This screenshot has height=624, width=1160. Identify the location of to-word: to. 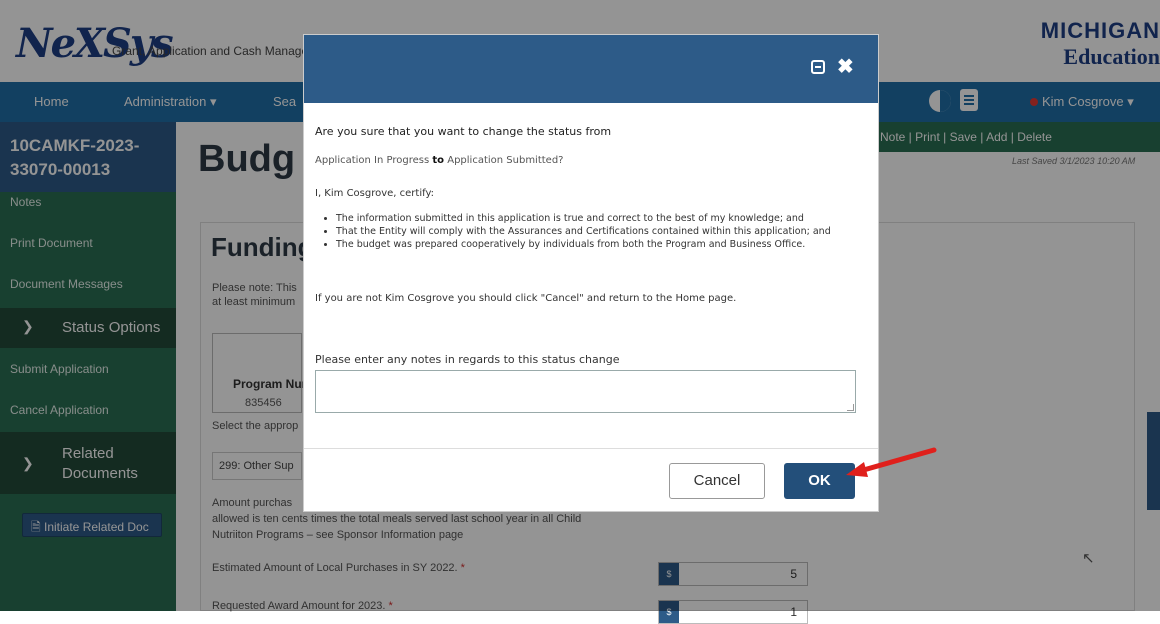
(438, 160).